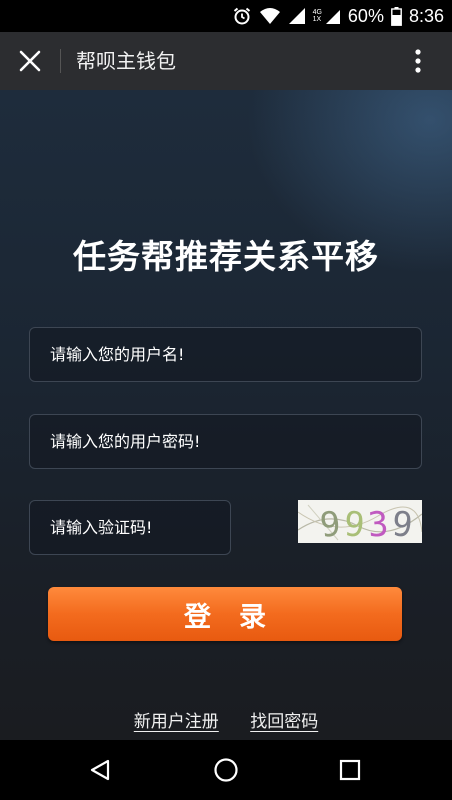 This screenshot has height=800, width=452. I want to click on home-button, so click(226, 770).